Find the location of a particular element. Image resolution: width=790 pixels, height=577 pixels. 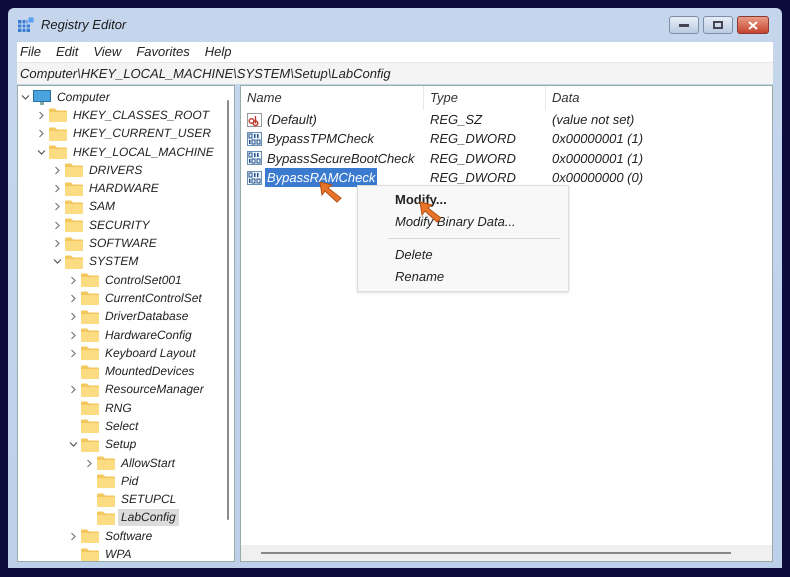

tree-item: SOFTWARE is located at coordinates (123, 243).